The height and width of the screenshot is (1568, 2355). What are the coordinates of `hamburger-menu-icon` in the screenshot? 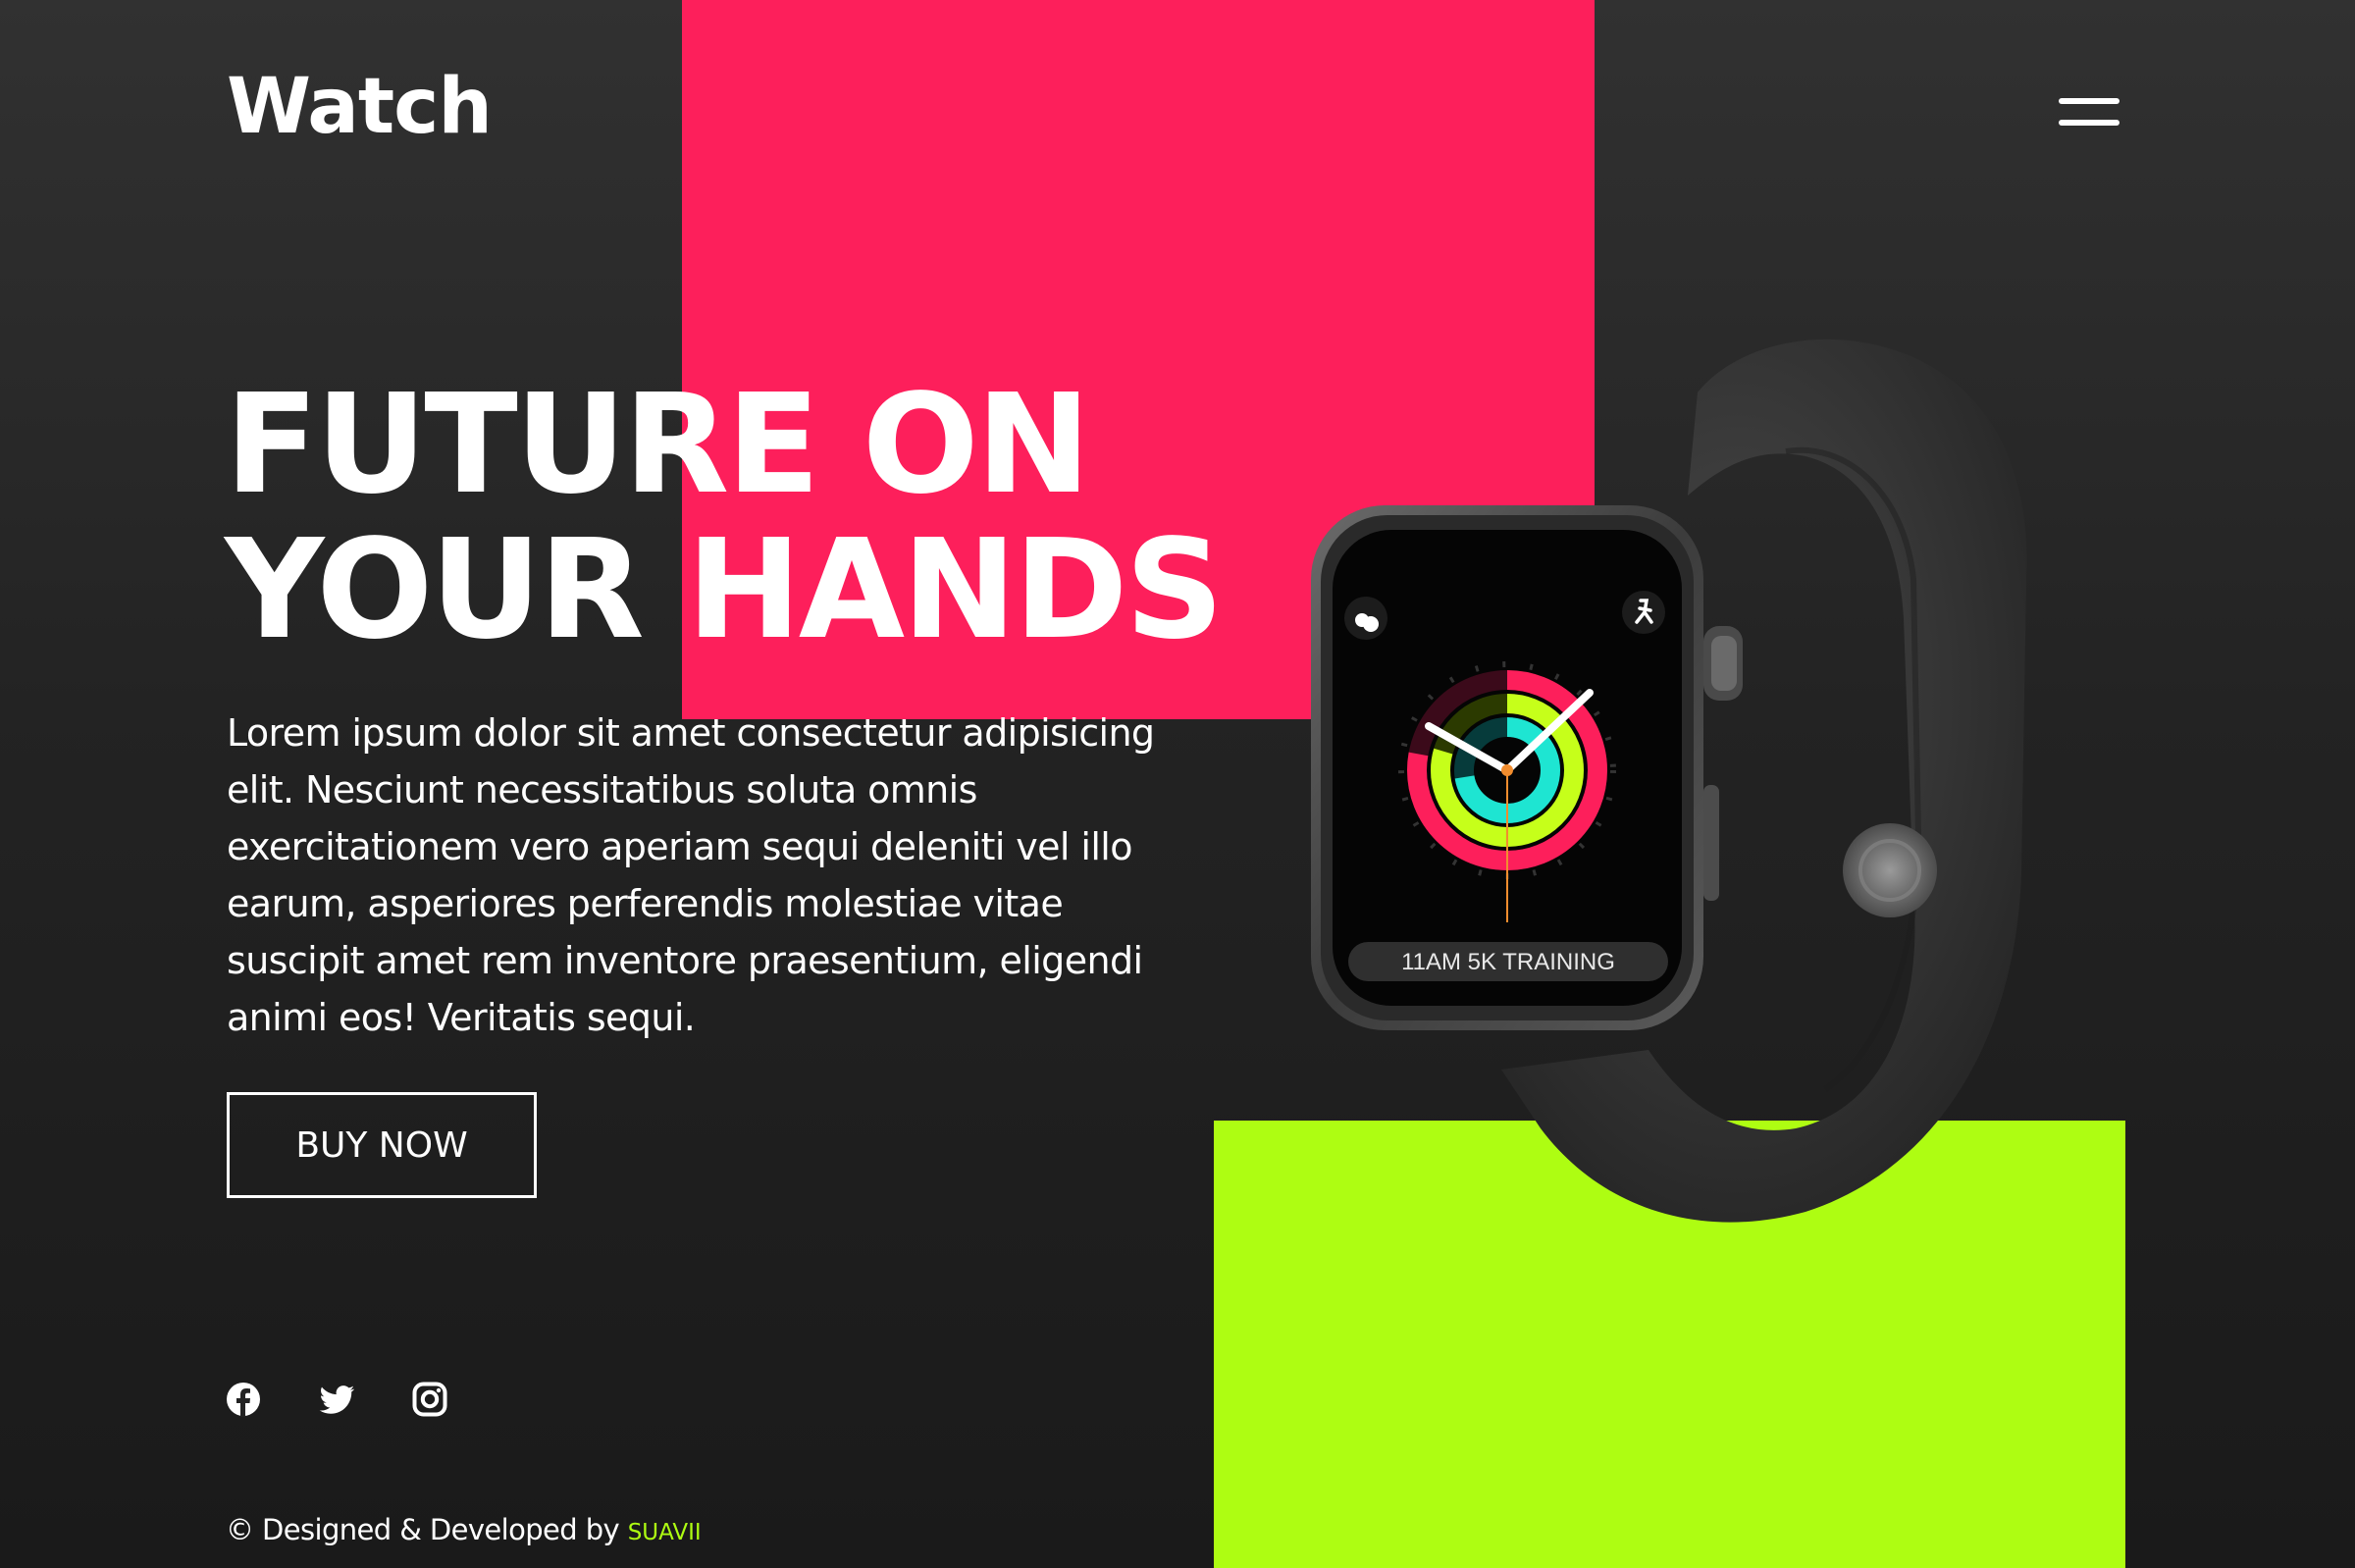 It's located at (2089, 101).